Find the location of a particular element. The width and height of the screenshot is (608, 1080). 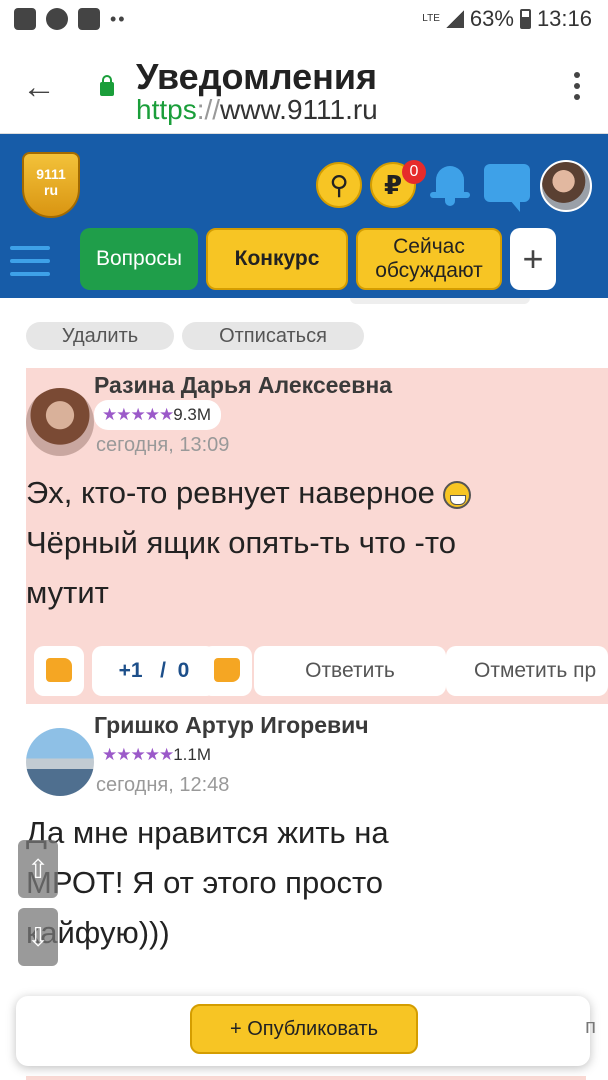

search-button: ⚲ is located at coordinates (339, 185).